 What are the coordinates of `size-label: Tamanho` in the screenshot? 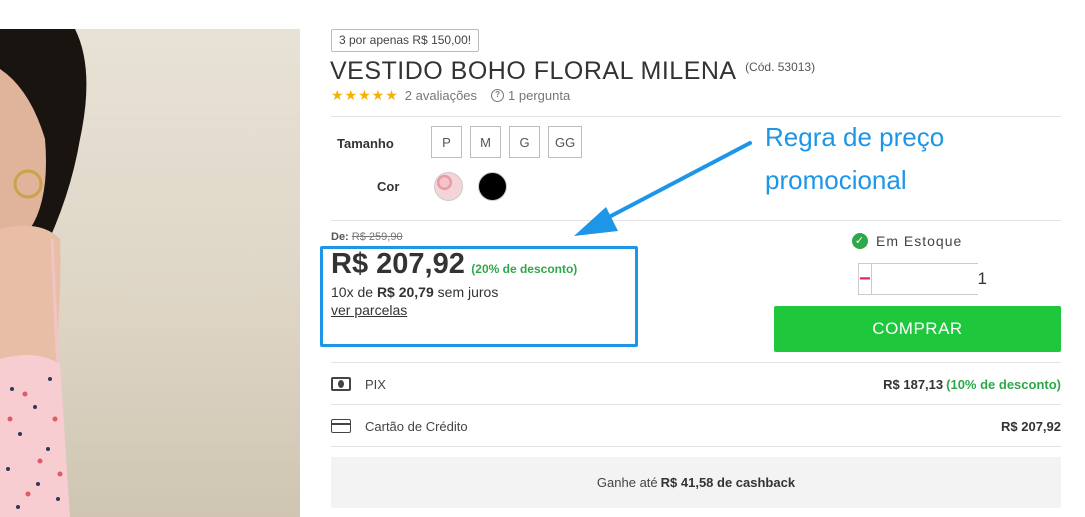 It's located at (365, 143).